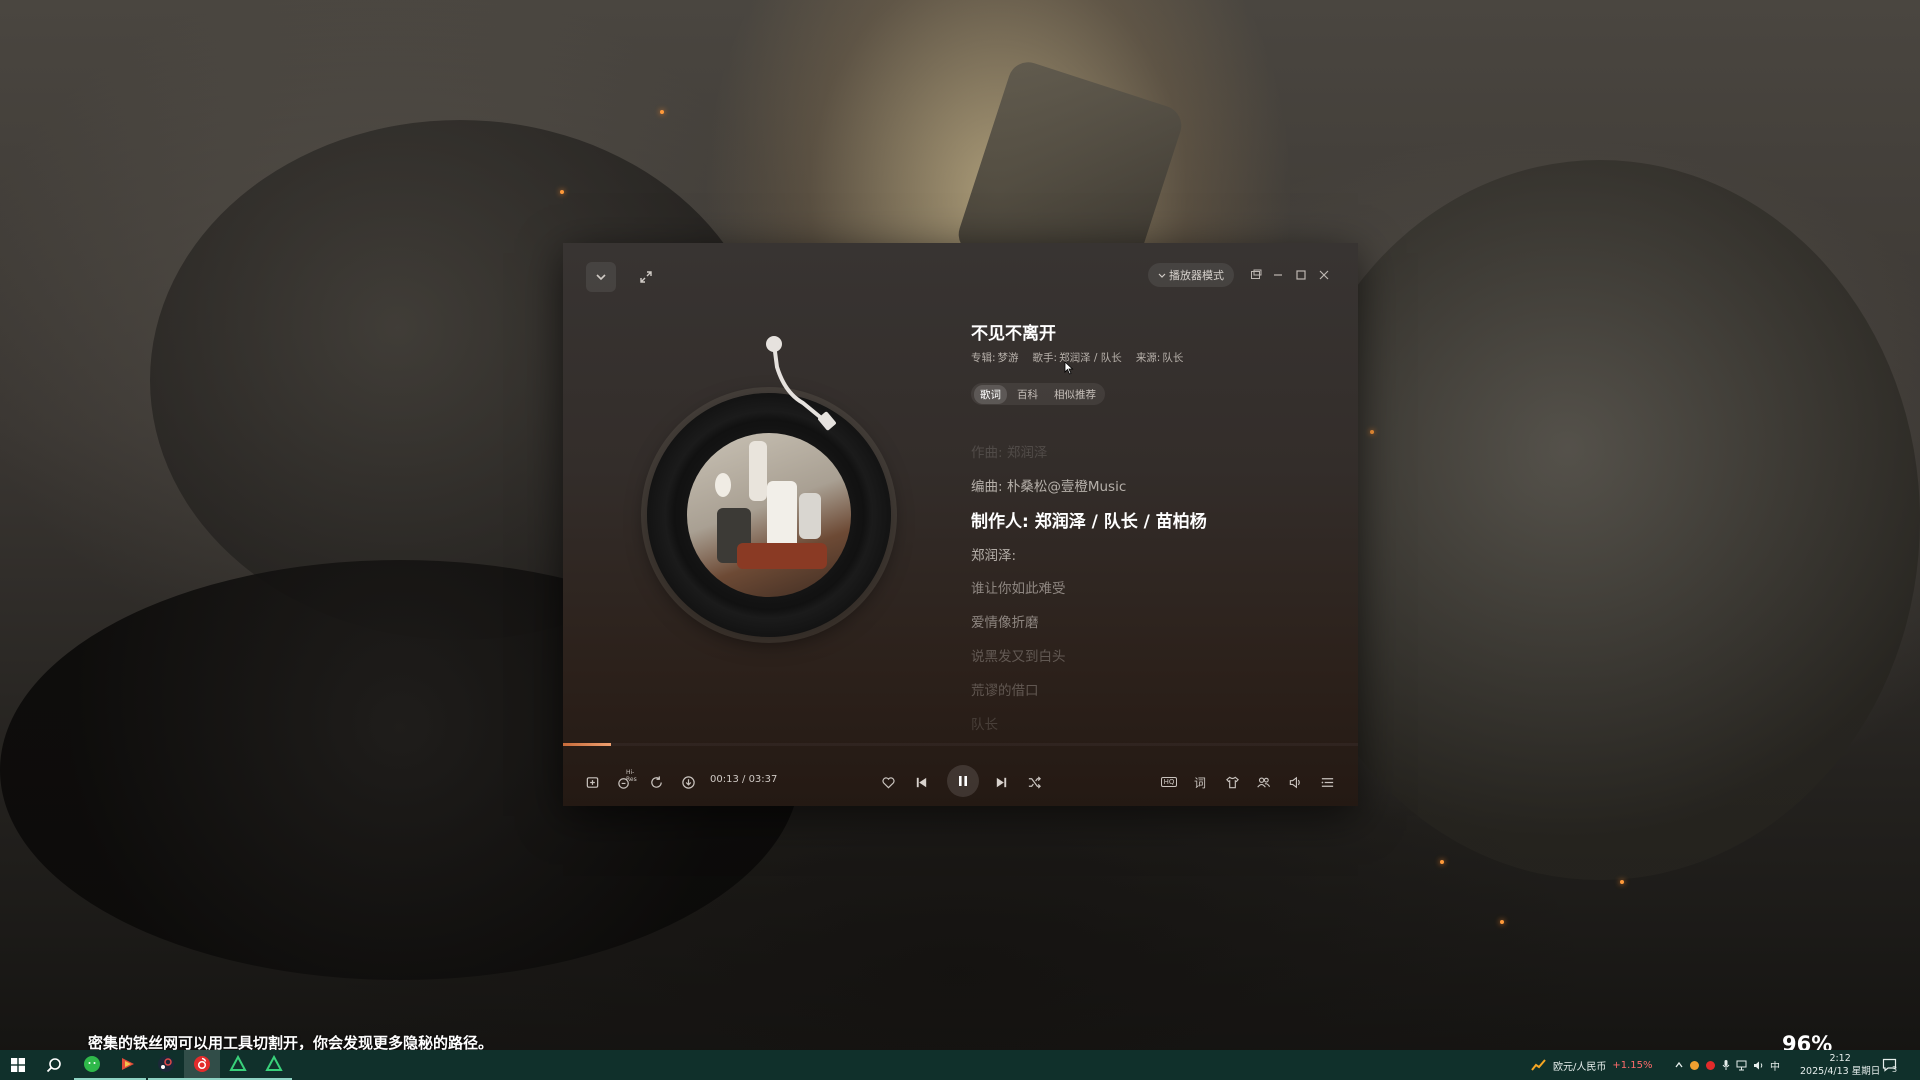  I want to click on playback-time: 00:13 / 03:37, so click(743, 779).